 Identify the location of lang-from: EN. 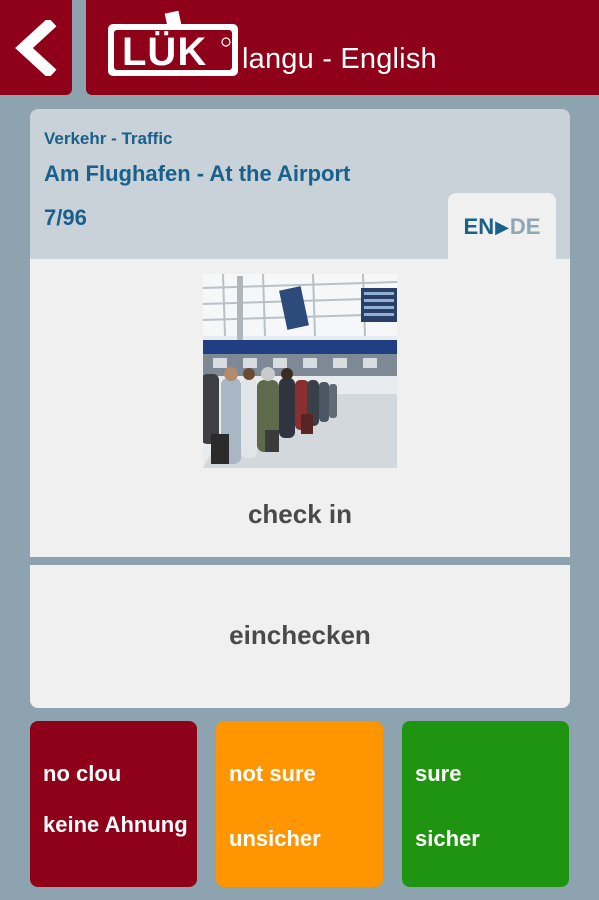
(479, 226).